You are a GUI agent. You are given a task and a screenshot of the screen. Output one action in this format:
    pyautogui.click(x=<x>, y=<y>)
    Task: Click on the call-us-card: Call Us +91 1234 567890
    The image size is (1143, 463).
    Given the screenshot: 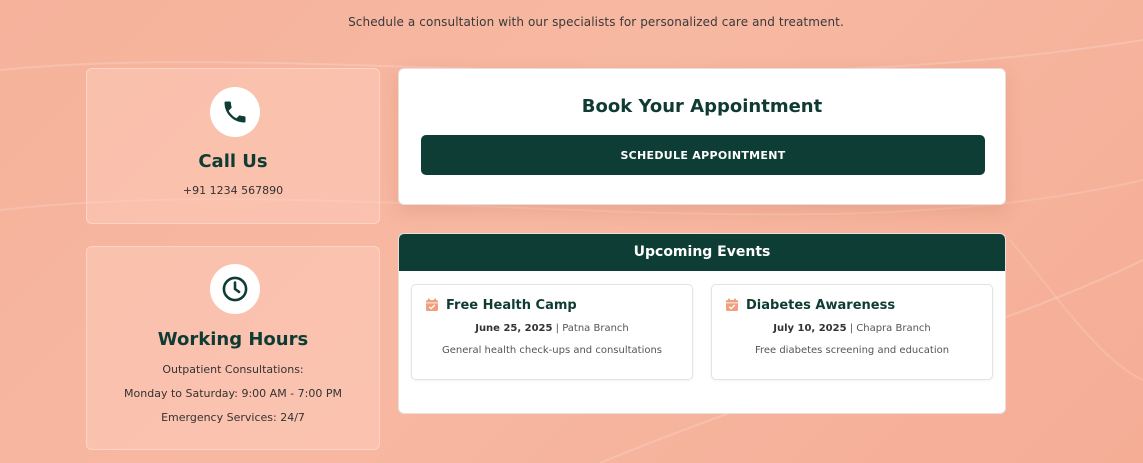 What is the action you would take?
    pyautogui.click(x=233, y=146)
    